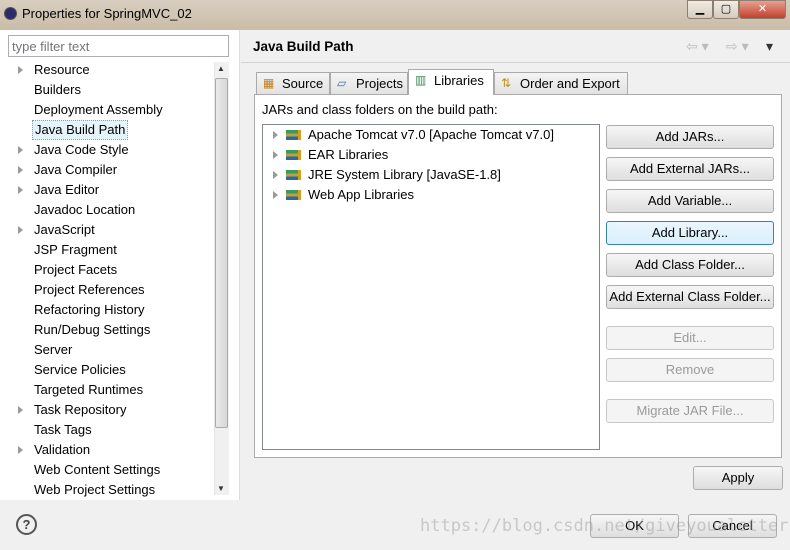 This screenshot has width=790, height=550. I want to click on sidebar-item-label: Resource, so click(62, 69).